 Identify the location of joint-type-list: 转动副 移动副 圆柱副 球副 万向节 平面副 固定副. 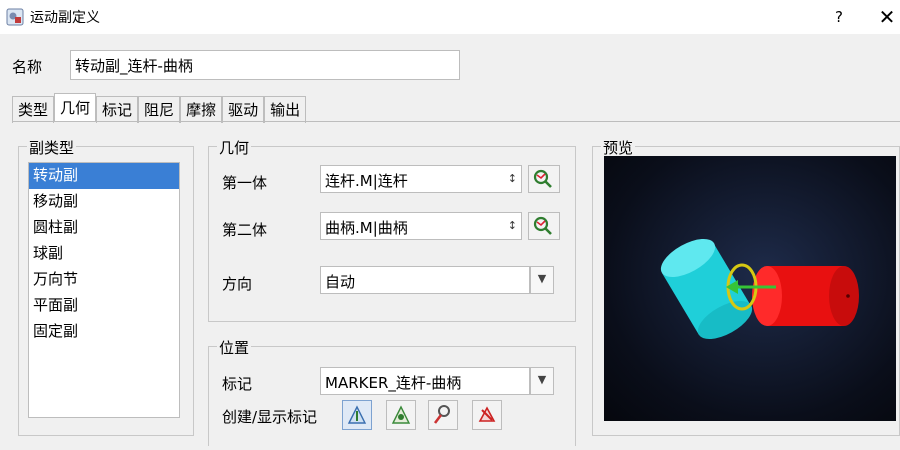
(104, 290).